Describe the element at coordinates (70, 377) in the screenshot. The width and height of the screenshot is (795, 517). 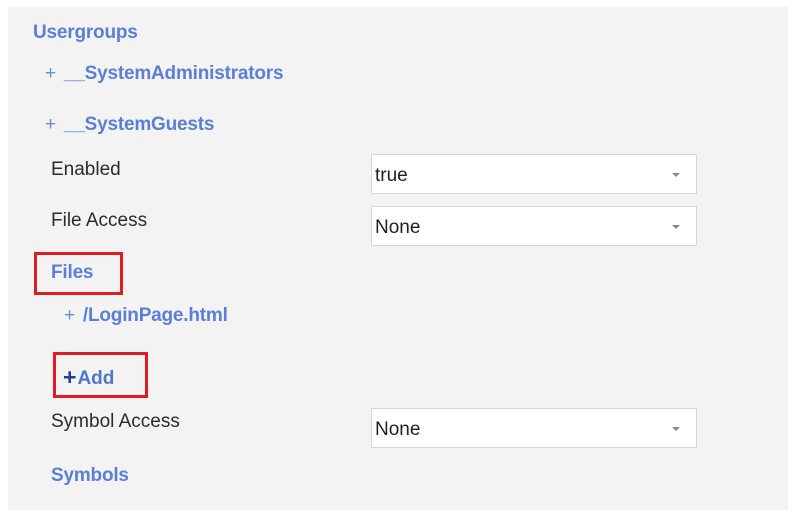
I see `plus-icon: +` at that location.